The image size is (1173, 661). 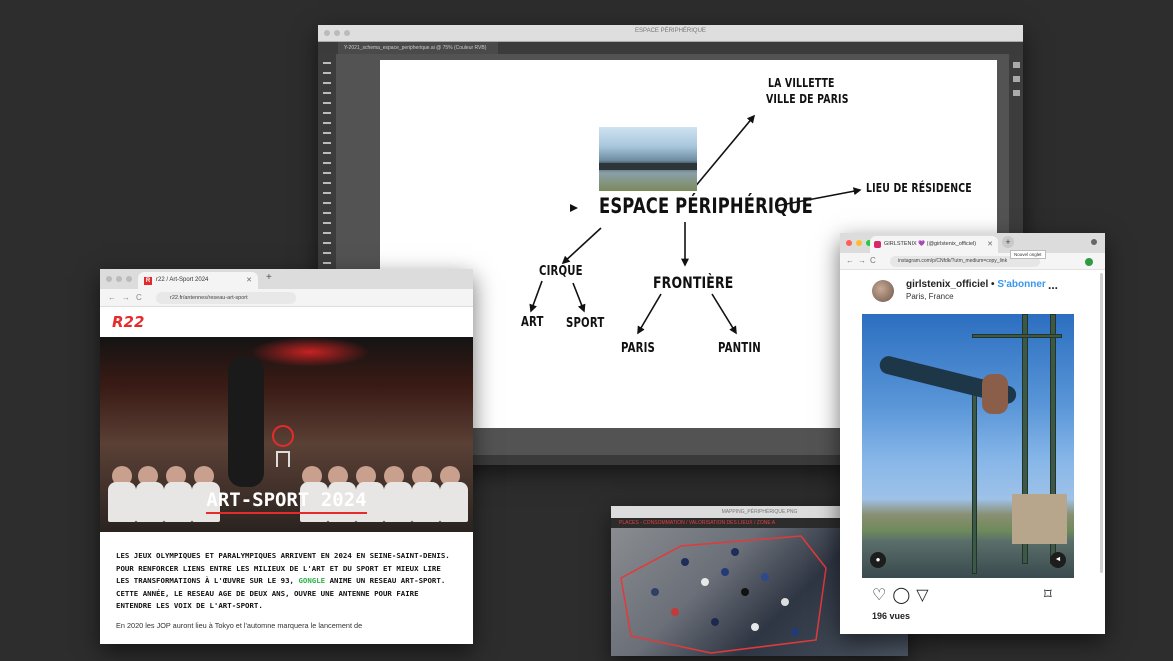 I want to click on scrollbar, so click(x=1101, y=423).